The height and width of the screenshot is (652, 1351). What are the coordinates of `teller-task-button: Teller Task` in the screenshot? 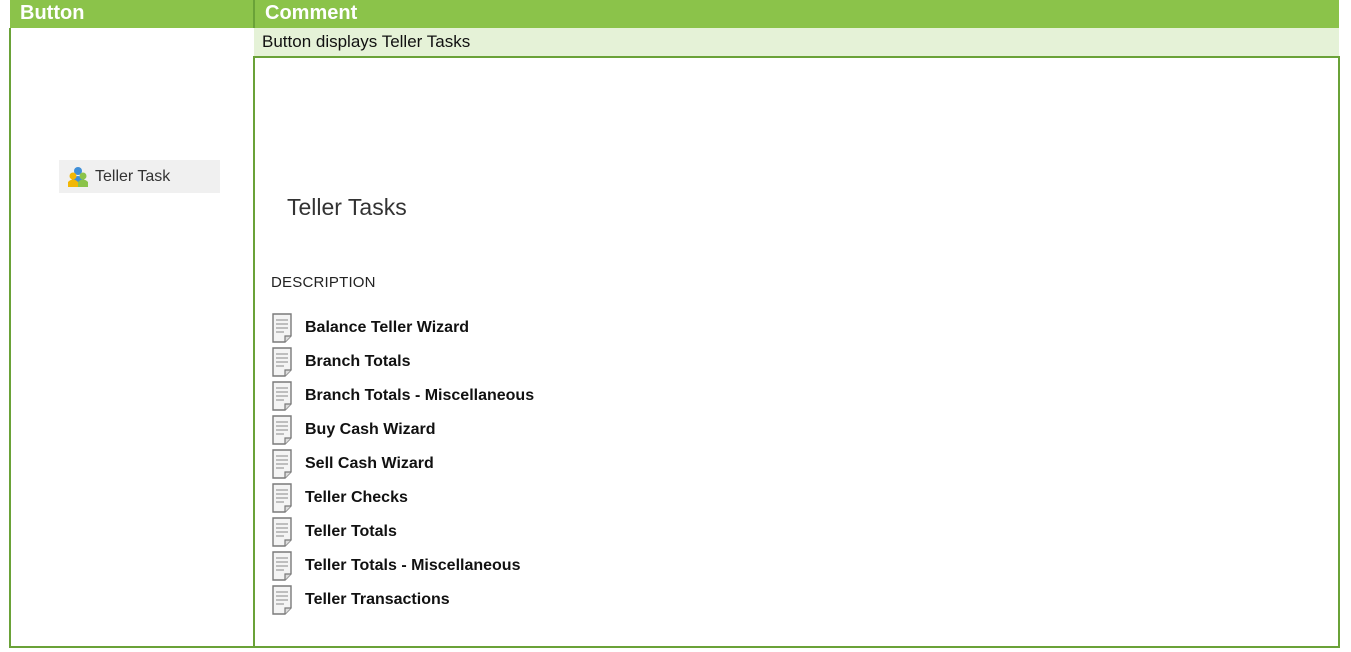 It's located at (139, 176).